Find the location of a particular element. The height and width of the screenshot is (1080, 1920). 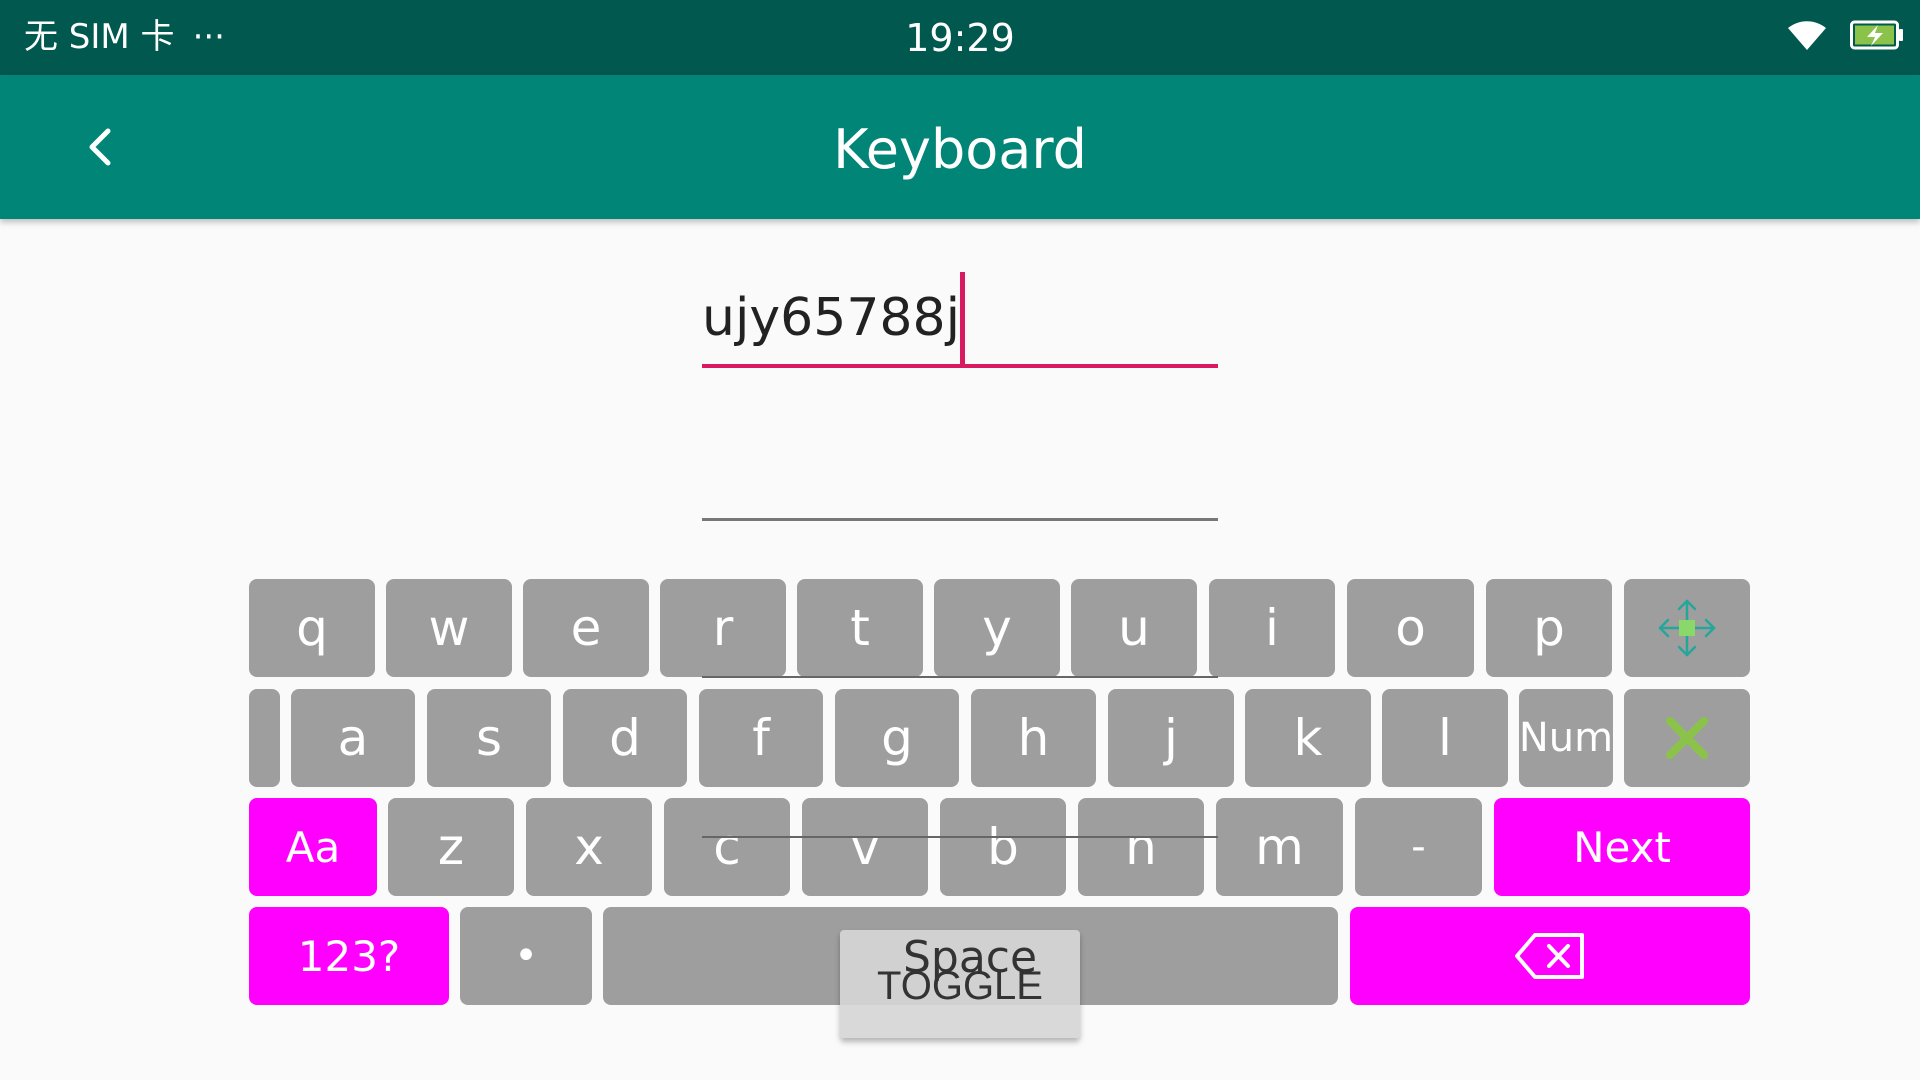

key-label: e is located at coordinates (586, 628).